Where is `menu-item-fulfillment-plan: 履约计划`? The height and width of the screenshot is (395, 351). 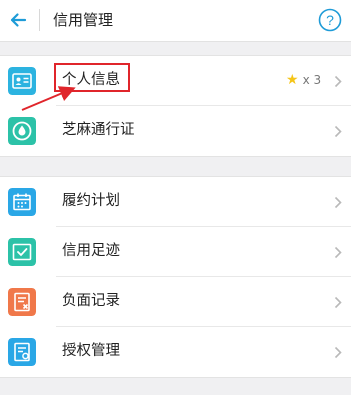 menu-item-fulfillment-plan: 履约计划 is located at coordinates (175, 202).